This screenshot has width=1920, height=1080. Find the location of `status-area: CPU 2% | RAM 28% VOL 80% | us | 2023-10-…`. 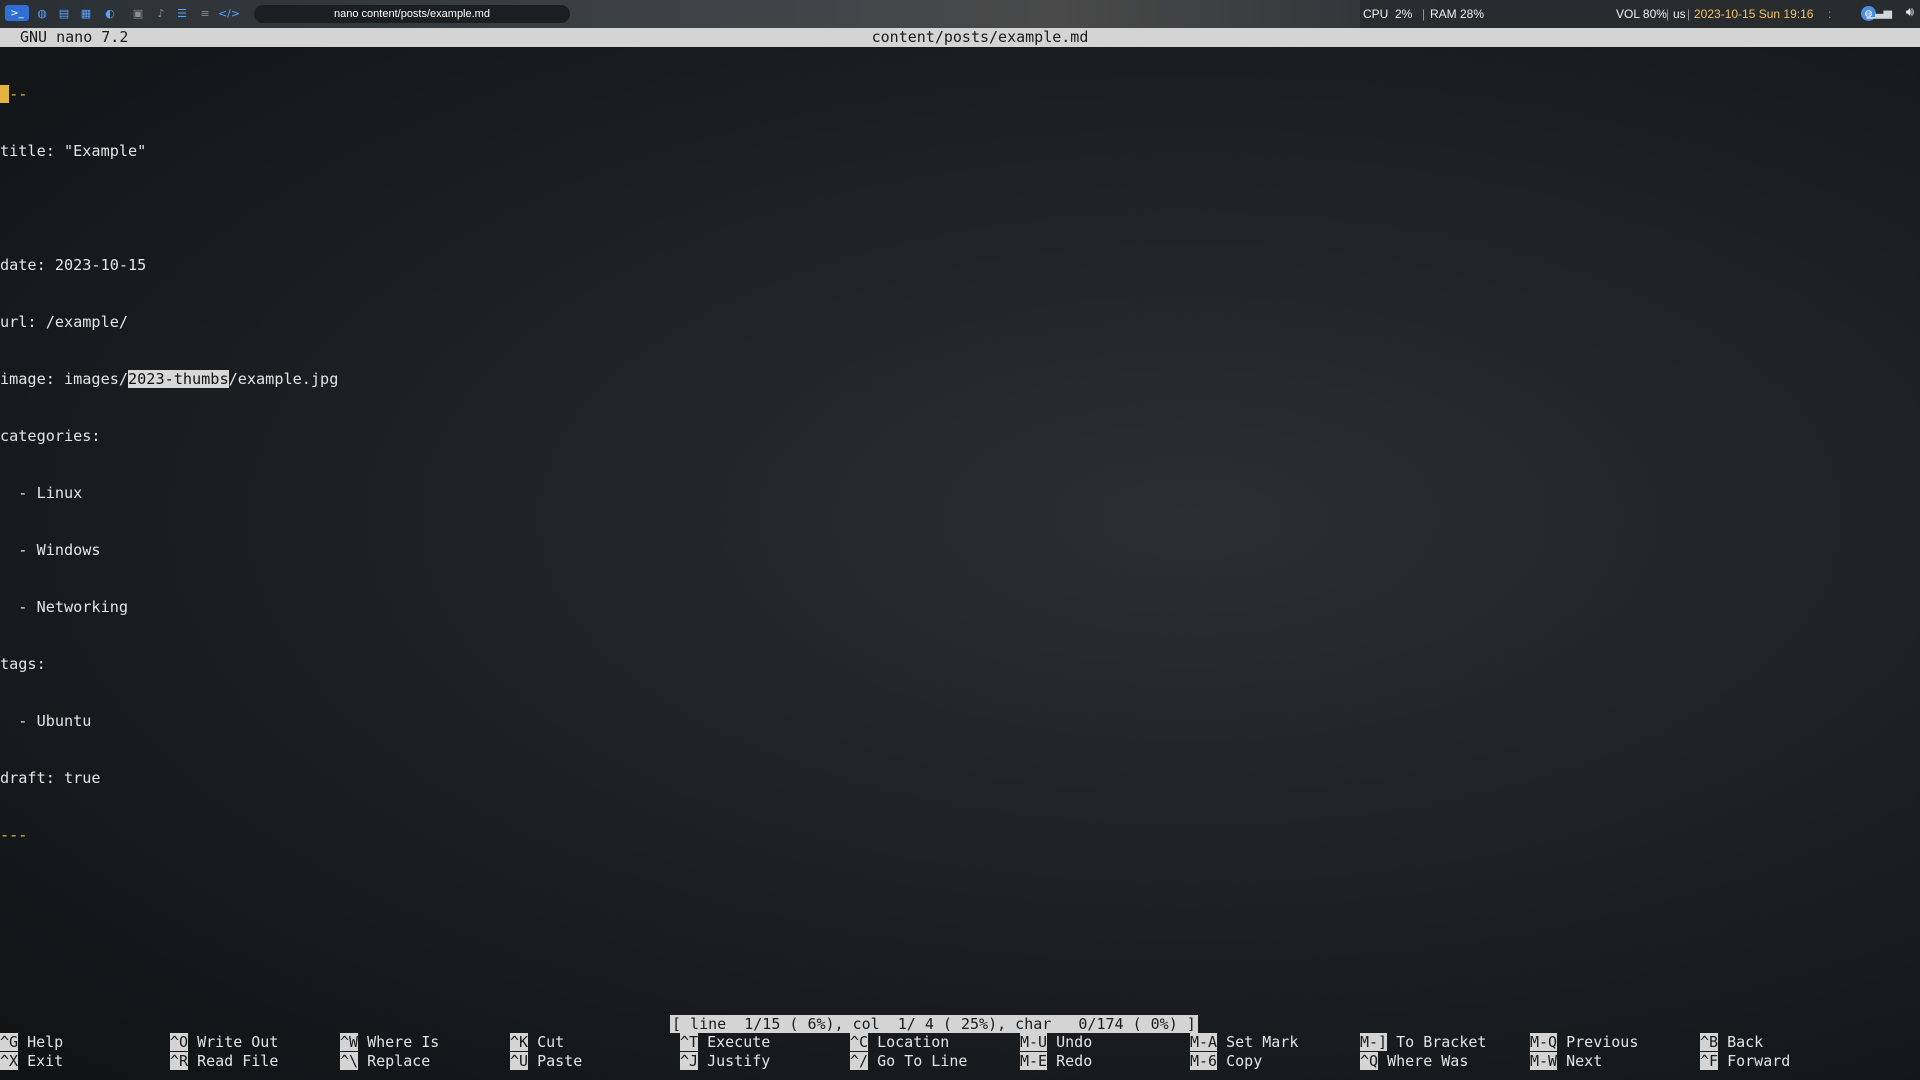

status-area: CPU 2% | RAM 28% VOL 80% | us | 2023-10-… is located at coordinates (1640, 14).